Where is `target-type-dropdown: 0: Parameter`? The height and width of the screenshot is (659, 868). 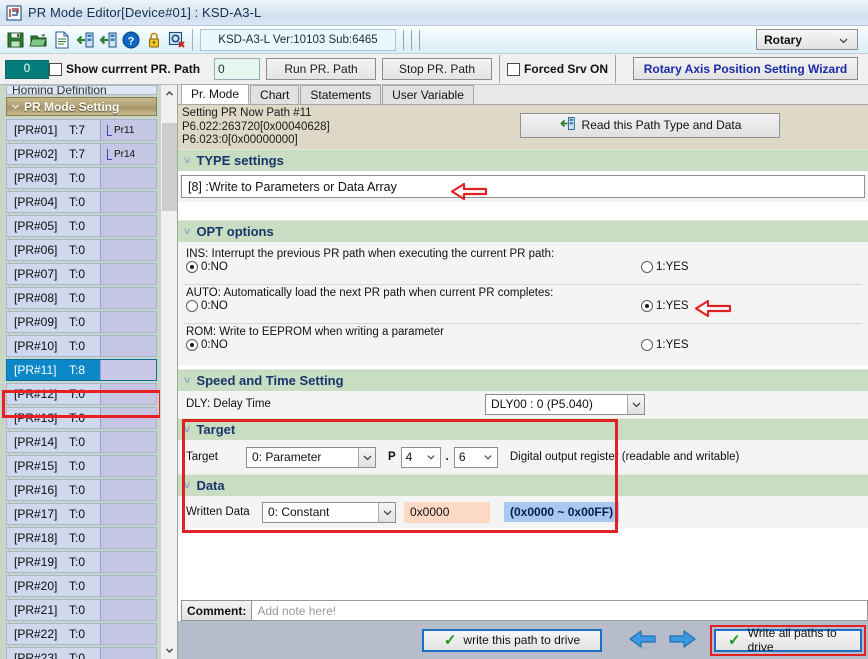 target-type-dropdown: 0: Parameter is located at coordinates (311, 457).